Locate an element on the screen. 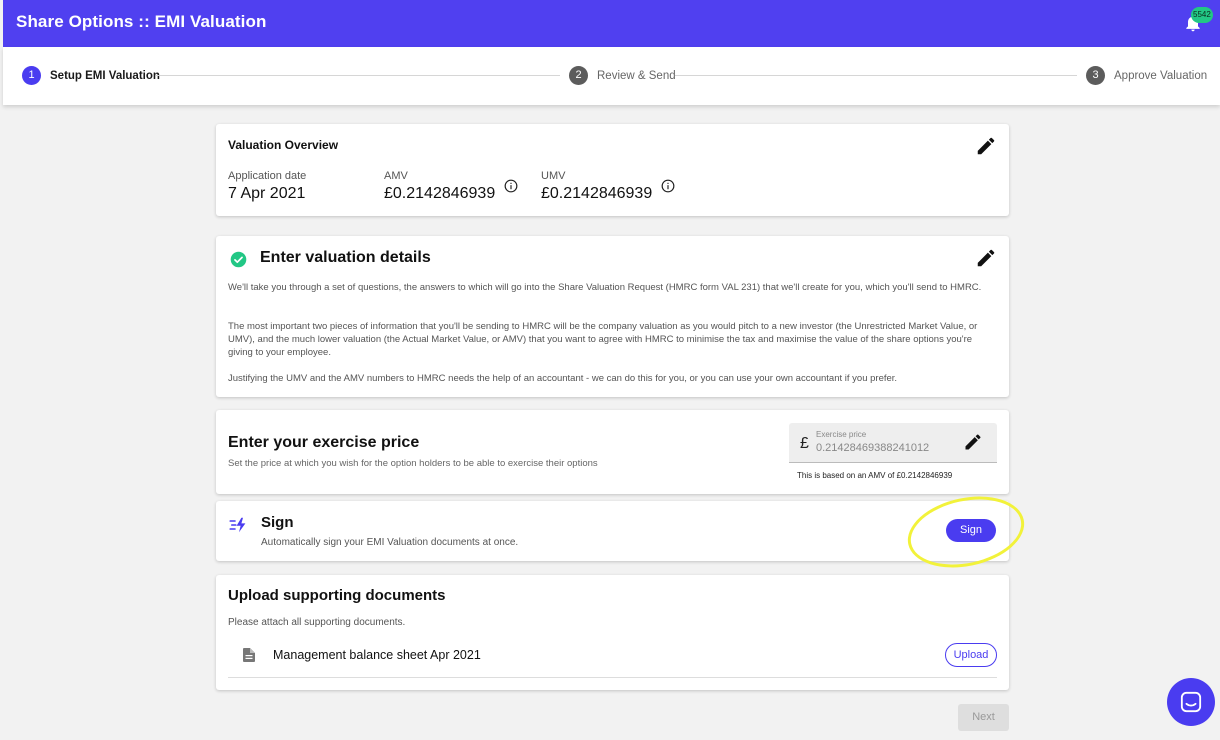 The width and height of the screenshot is (1220, 740). notification-badge: 5542 is located at coordinates (1202, 15).